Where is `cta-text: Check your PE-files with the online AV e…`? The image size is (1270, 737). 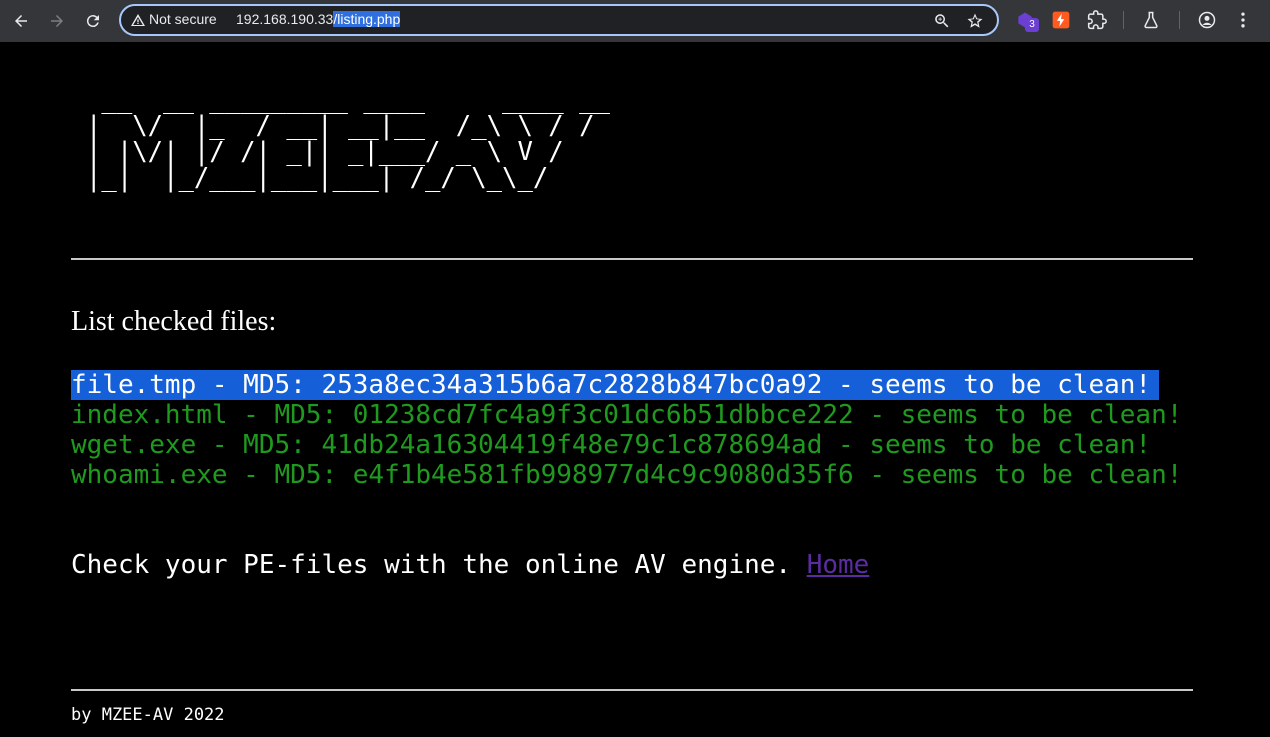
cta-text: Check your PE-files with the online AV e… is located at coordinates (439, 565).